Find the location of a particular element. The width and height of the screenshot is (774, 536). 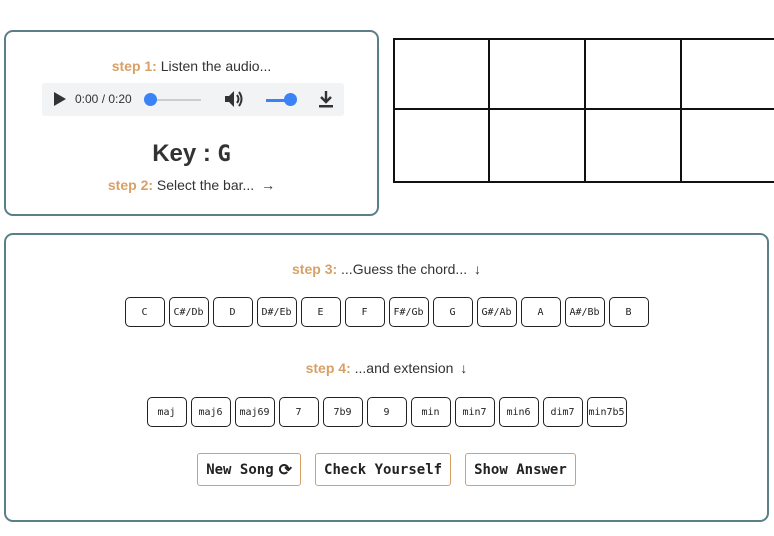

root-buttons: C C#/Db D D#/Eb E F F#/Gb G G#/Ab A A#/Bb B is located at coordinates (386, 312).